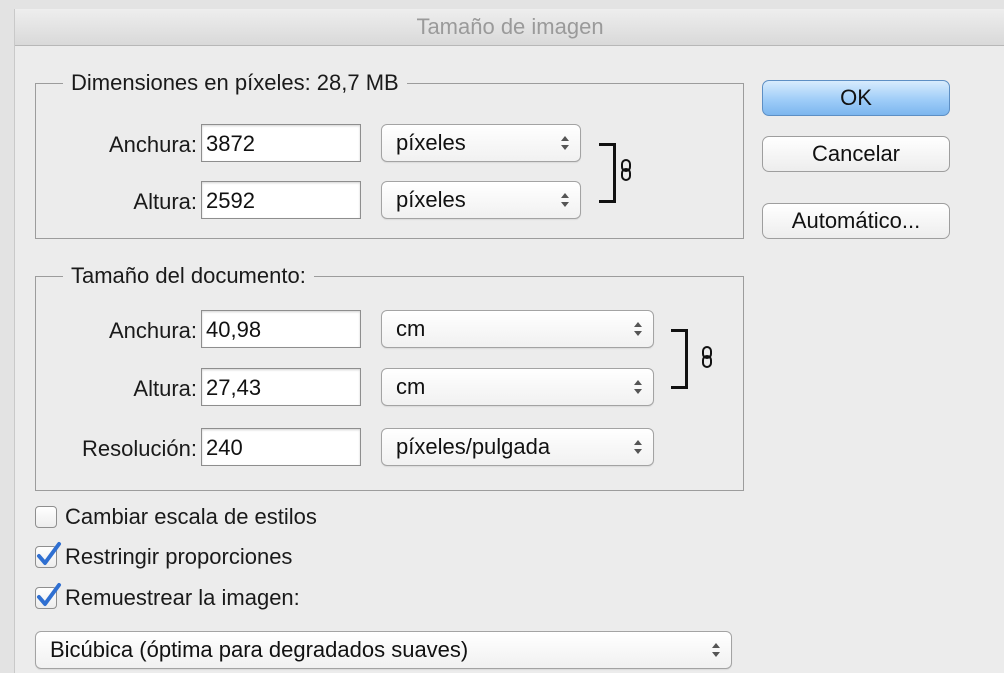 Image resolution: width=1004 pixels, height=673 pixels. Describe the element at coordinates (179, 556) in the screenshot. I see `constrain-proportions-label: Restringir proporciones` at that location.